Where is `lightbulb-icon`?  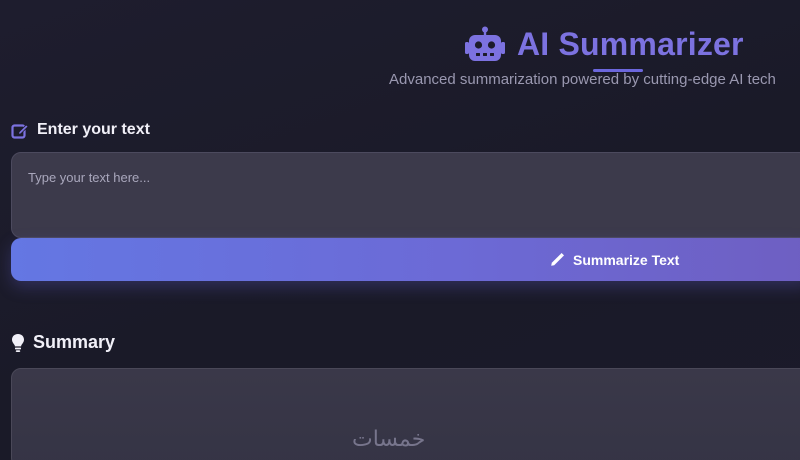
lightbulb-icon is located at coordinates (18, 342).